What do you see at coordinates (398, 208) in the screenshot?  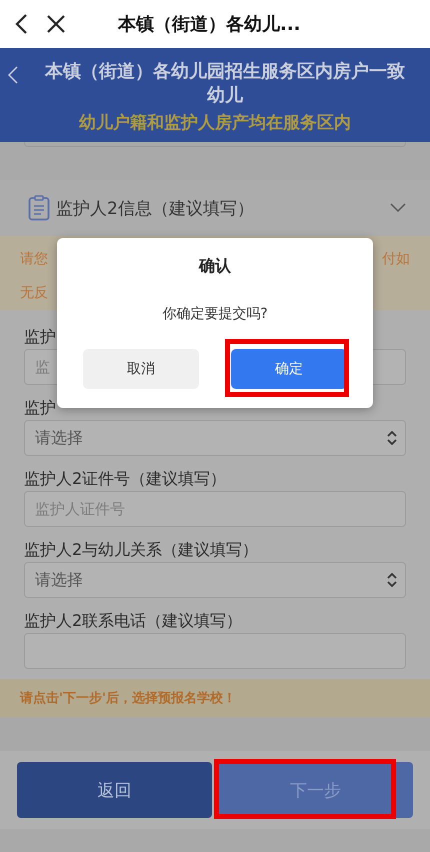 I see `chevron-down-icon` at bounding box center [398, 208].